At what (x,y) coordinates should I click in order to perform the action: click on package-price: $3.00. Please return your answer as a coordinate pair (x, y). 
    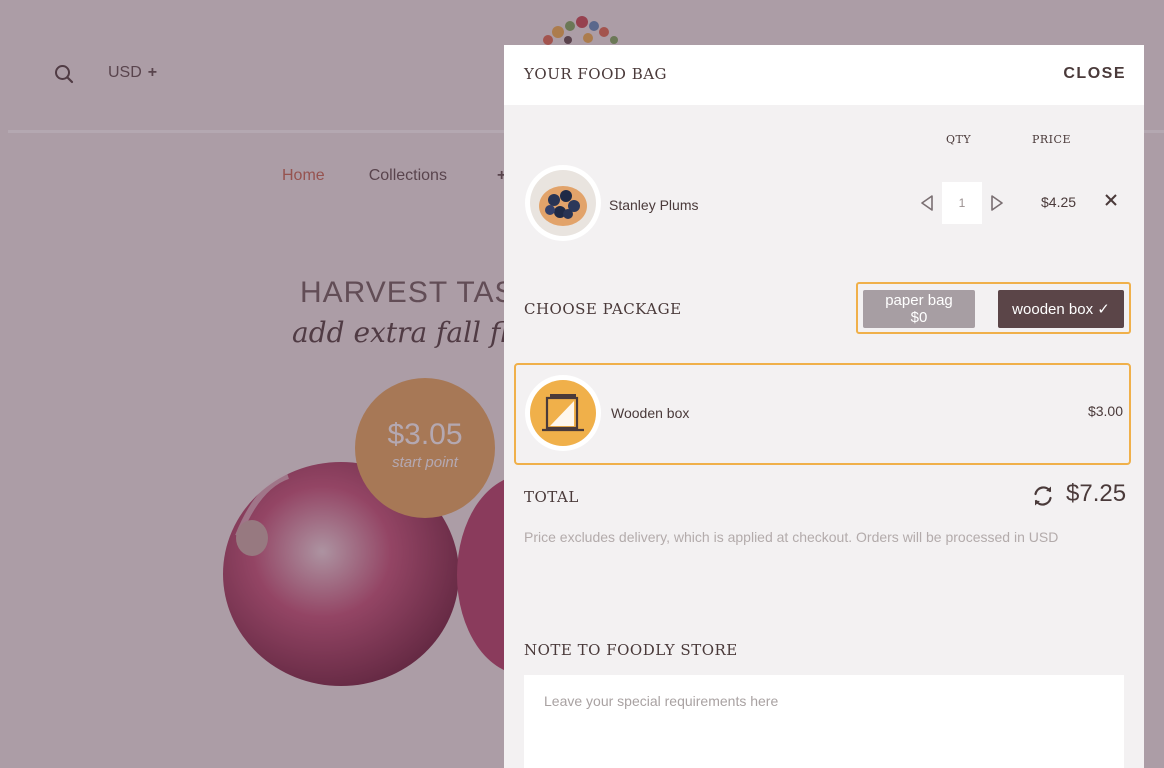
    Looking at the image, I should click on (1105, 411).